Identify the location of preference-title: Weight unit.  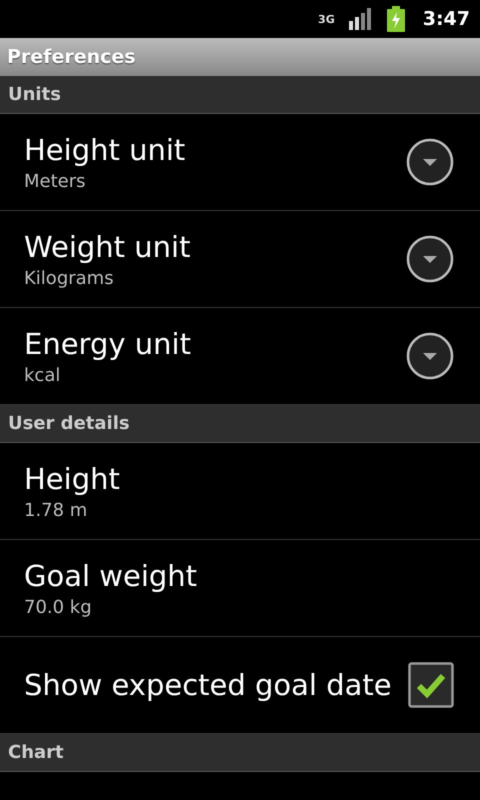
(107, 247).